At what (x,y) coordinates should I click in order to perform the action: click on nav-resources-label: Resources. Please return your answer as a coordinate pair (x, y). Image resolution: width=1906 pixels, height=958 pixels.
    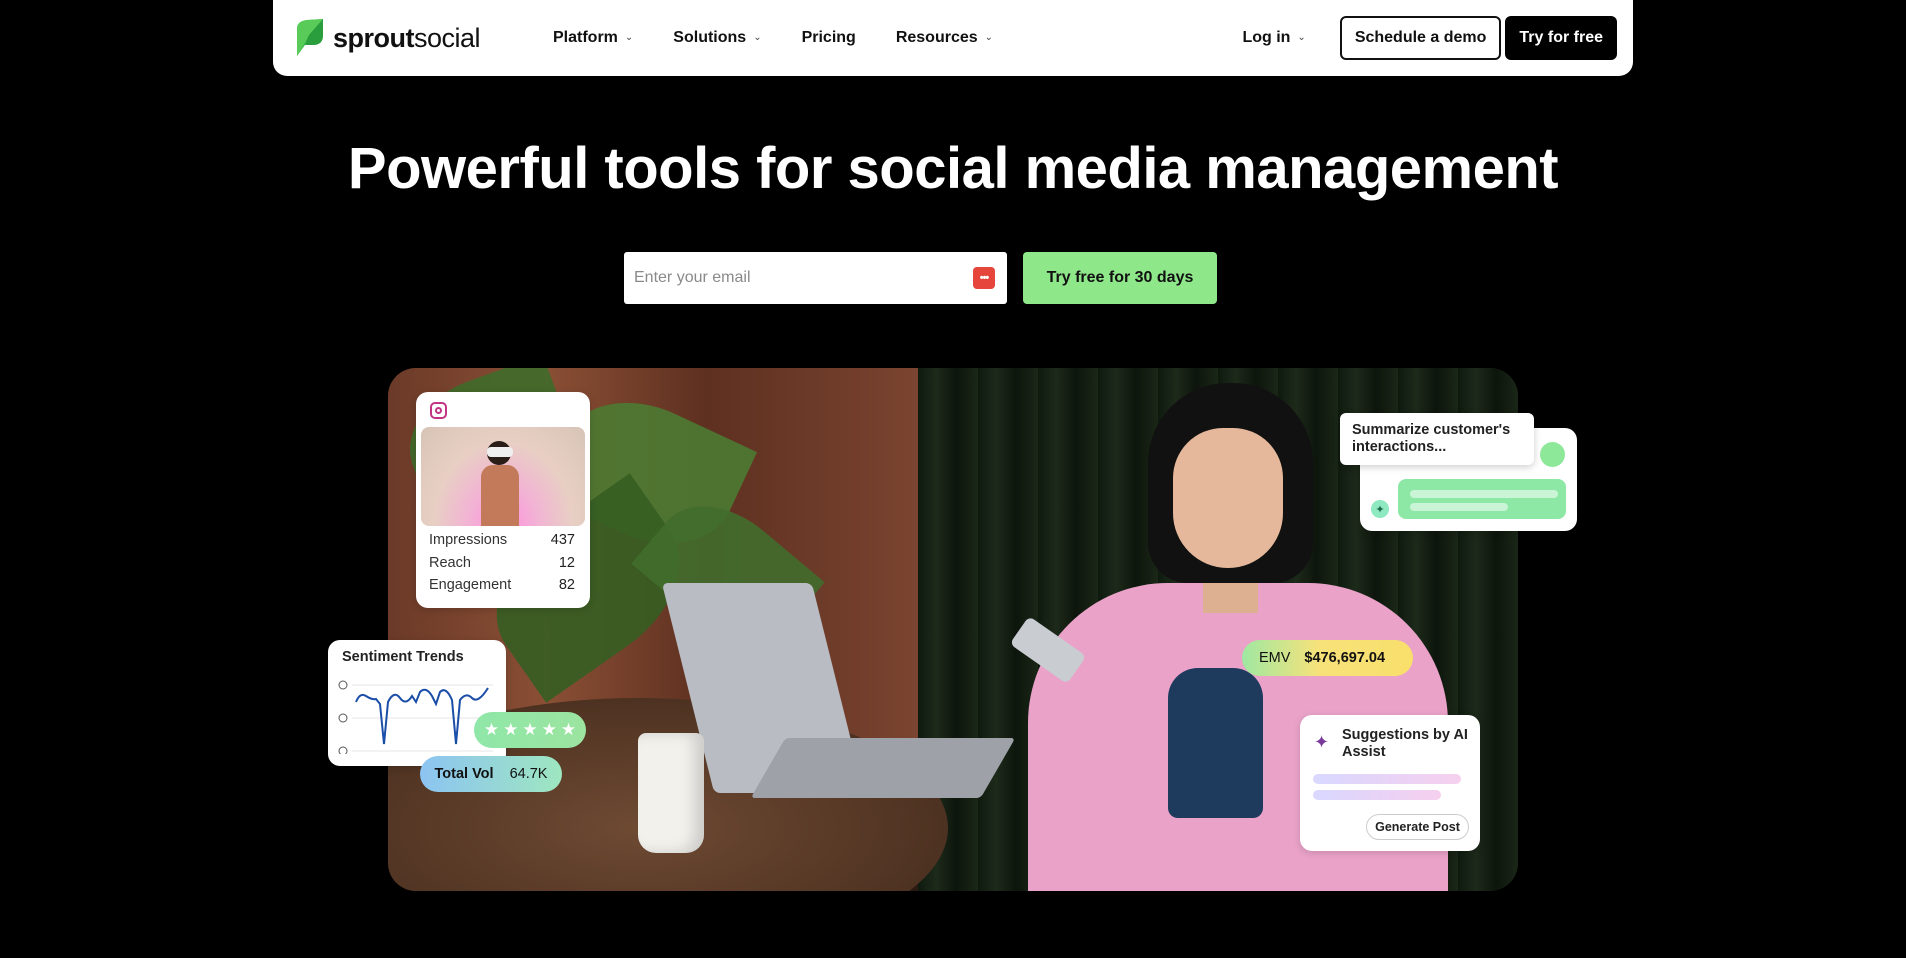
    Looking at the image, I should click on (936, 37).